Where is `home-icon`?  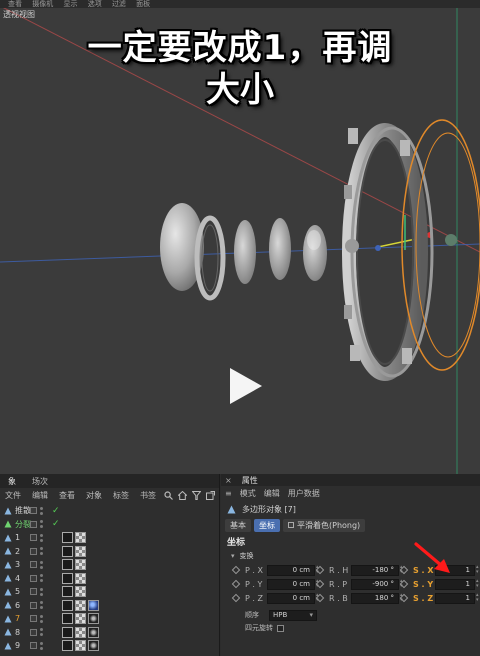
home-icon is located at coordinates (182, 495).